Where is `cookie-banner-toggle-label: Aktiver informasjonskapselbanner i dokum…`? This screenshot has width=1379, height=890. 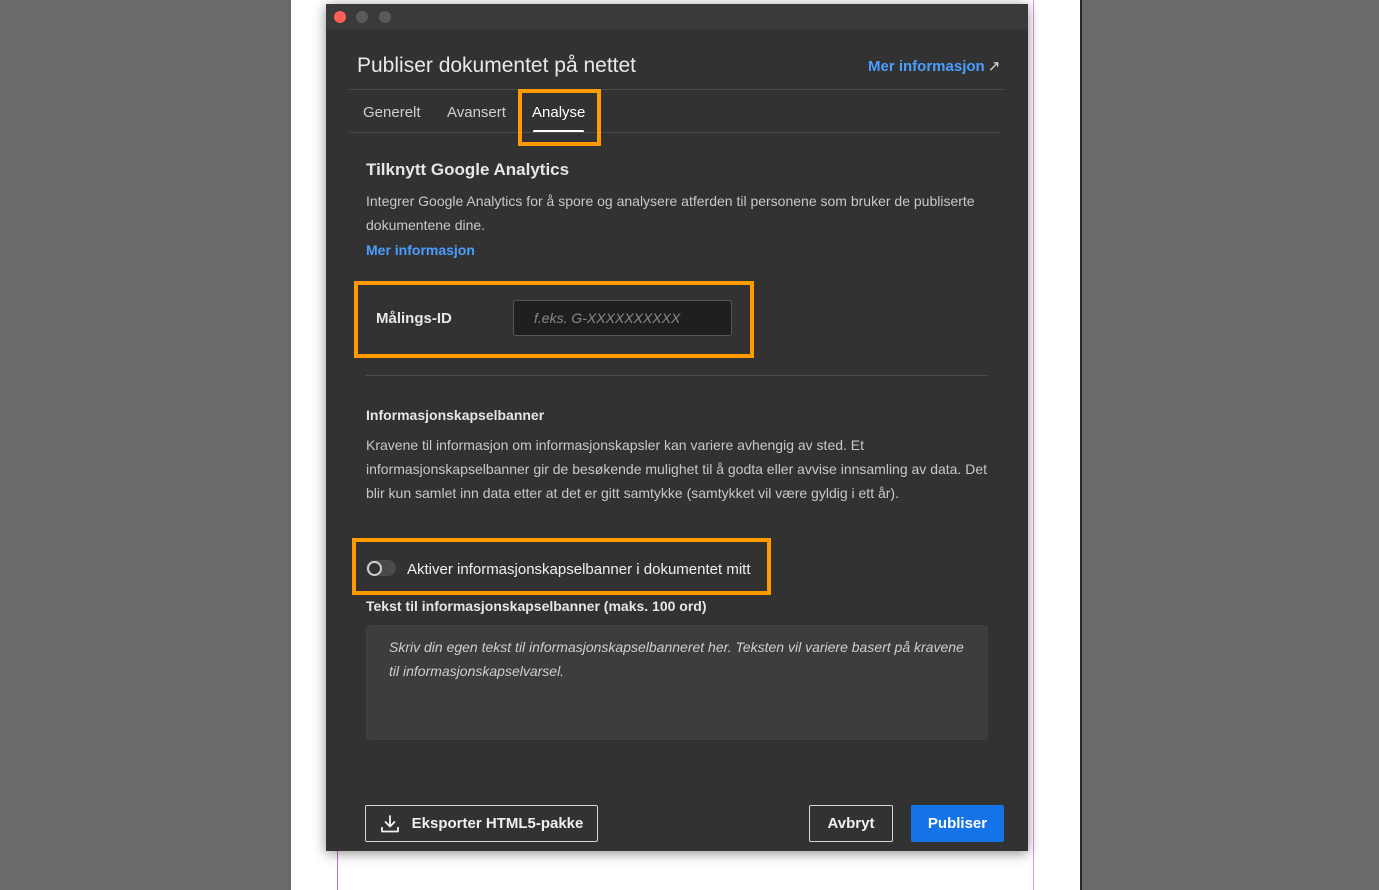
cookie-banner-toggle-label: Aktiver informasjonskapselbanner i dokum… is located at coordinates (579, 569).